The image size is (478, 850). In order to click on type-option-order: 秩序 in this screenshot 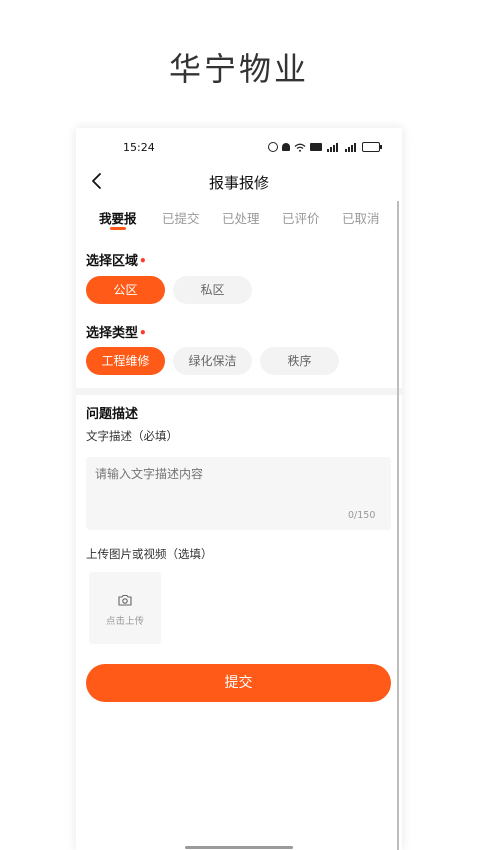, I will do `click(299, 361)`.